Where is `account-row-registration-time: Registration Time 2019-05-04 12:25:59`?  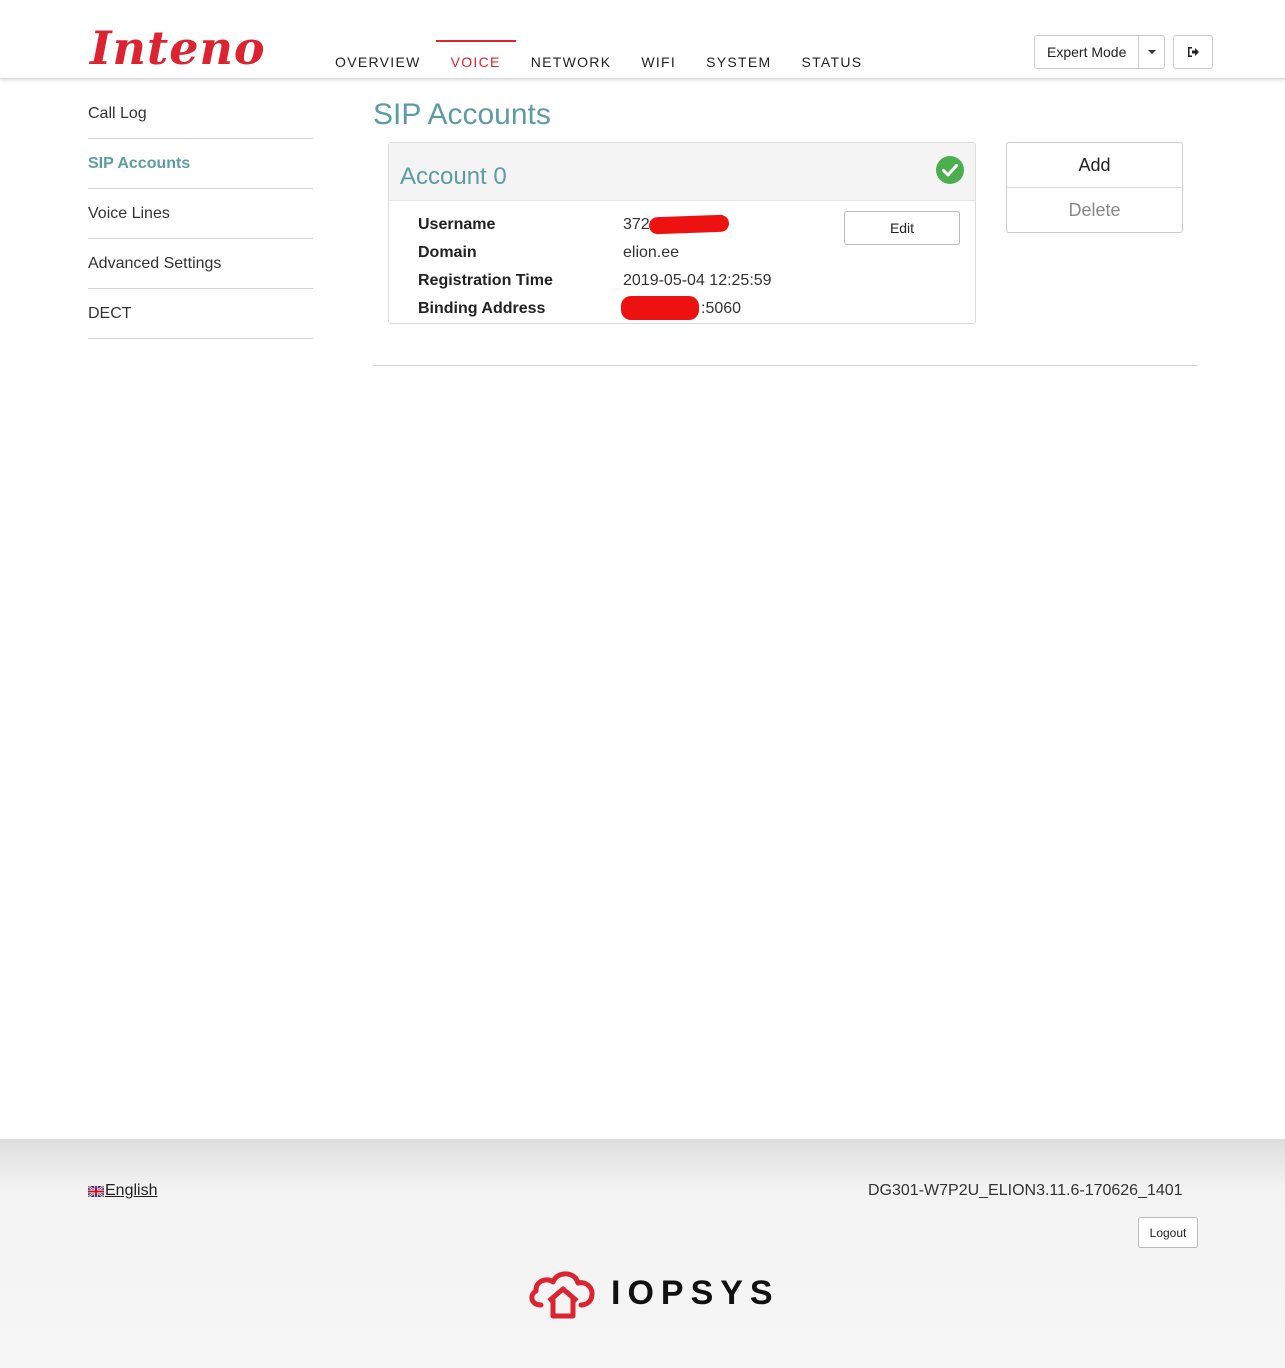
account-row-registration-time: Registration Time 2019-05-04 12:25:59 is located at coordinates (595, 281).